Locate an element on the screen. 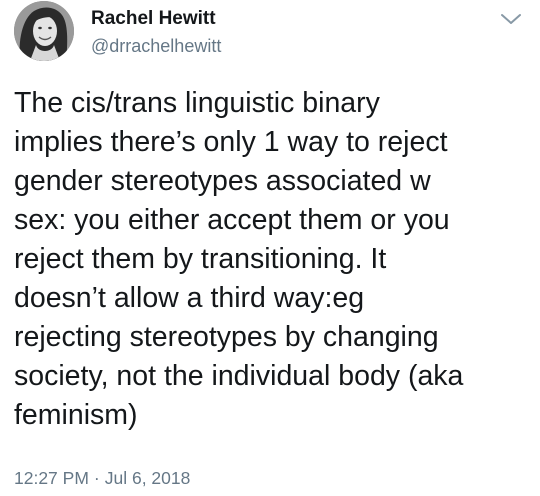 The height and width of the screenshot is (496, 540). chevron-down-icon is located at coordinates (511, 19).